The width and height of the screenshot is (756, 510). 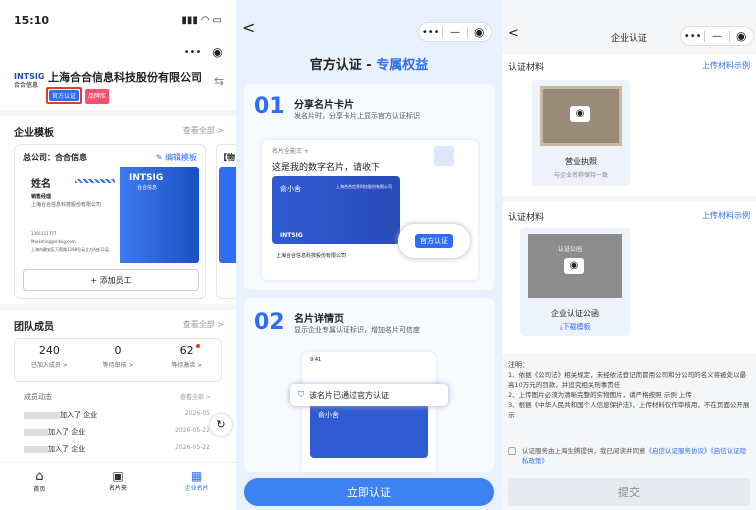 I want to click on stat-joined: 240 已加入成员 >, so click(x=49, y=360).